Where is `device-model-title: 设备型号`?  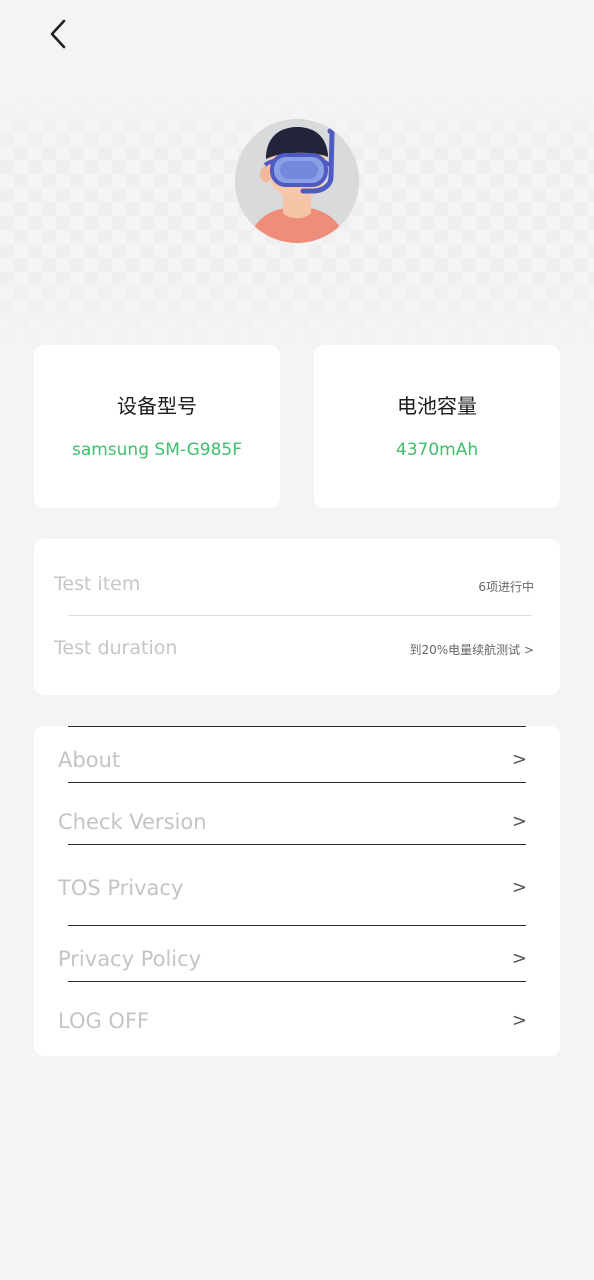 device-model-title: 设备型号 is located at coordinates (157, 406).